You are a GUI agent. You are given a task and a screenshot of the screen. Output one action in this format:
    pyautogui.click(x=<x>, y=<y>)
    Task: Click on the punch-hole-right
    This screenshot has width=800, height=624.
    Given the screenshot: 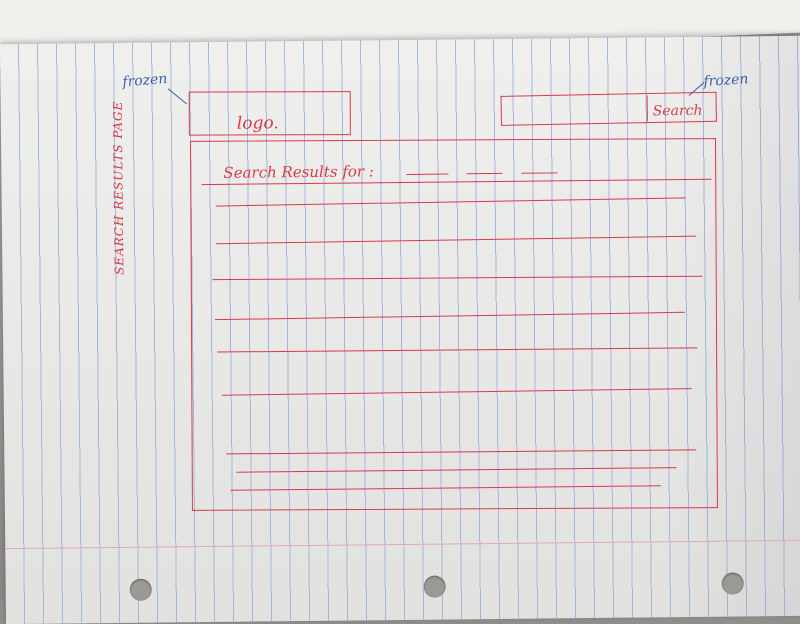 What is the action you would take?
    pyautogui.click(x=732, y=583)
    